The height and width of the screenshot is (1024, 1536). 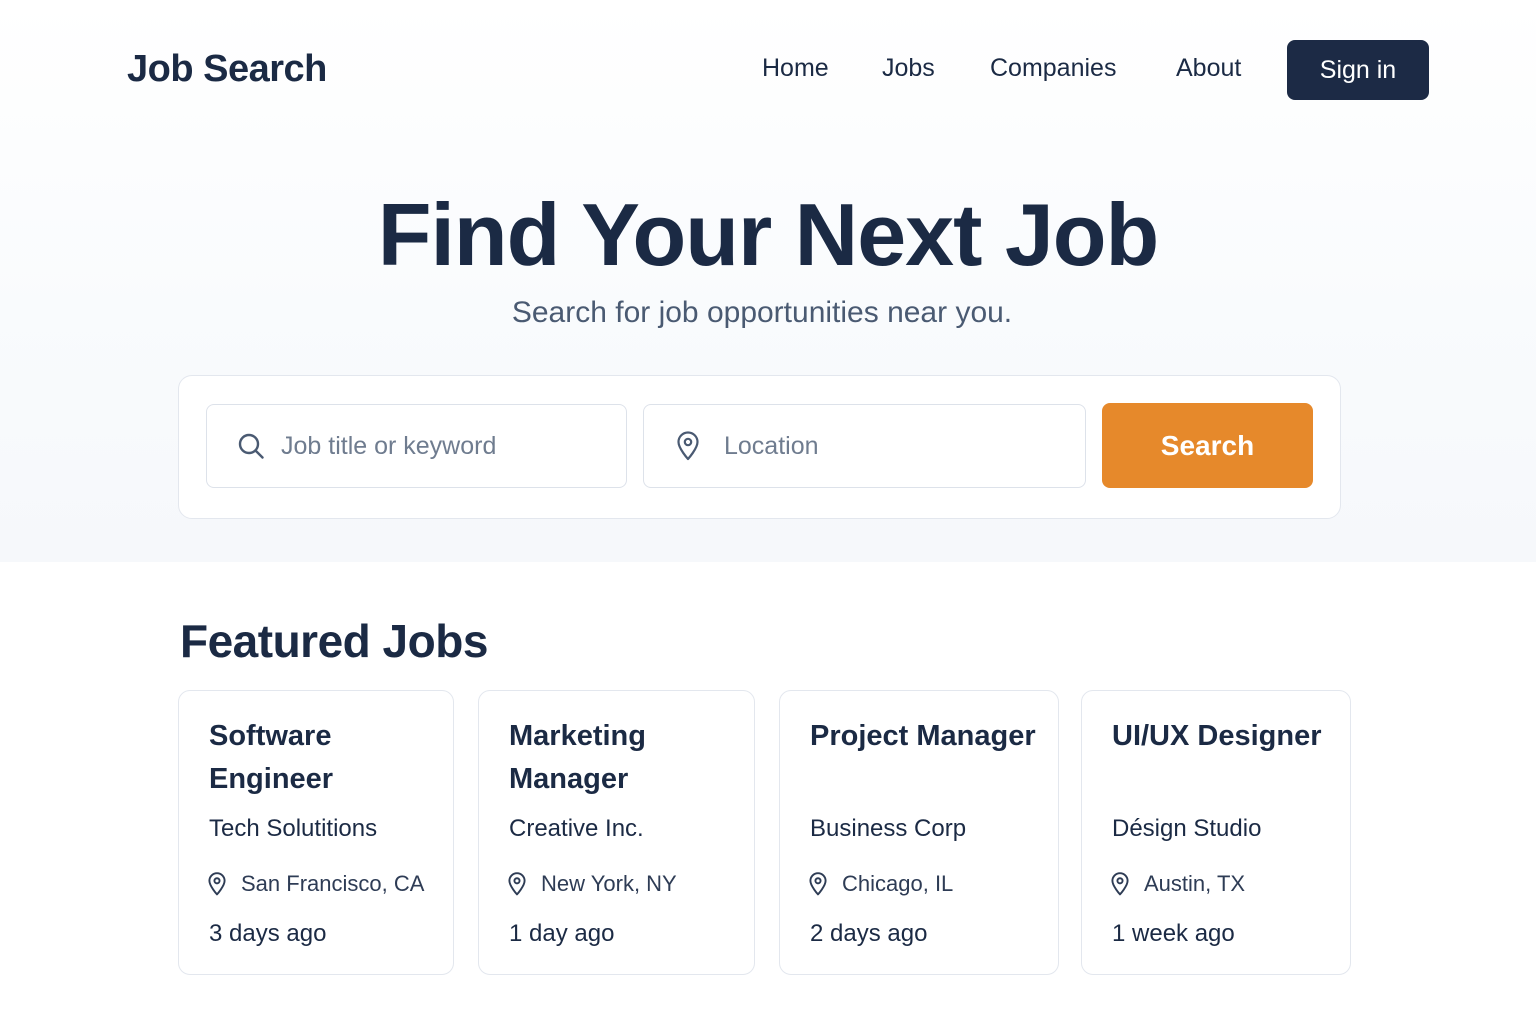 What do you see at coordinates (935, 736) in the screenshot?
I see `job-title: Project Manager` at bounding box center [935, 736].